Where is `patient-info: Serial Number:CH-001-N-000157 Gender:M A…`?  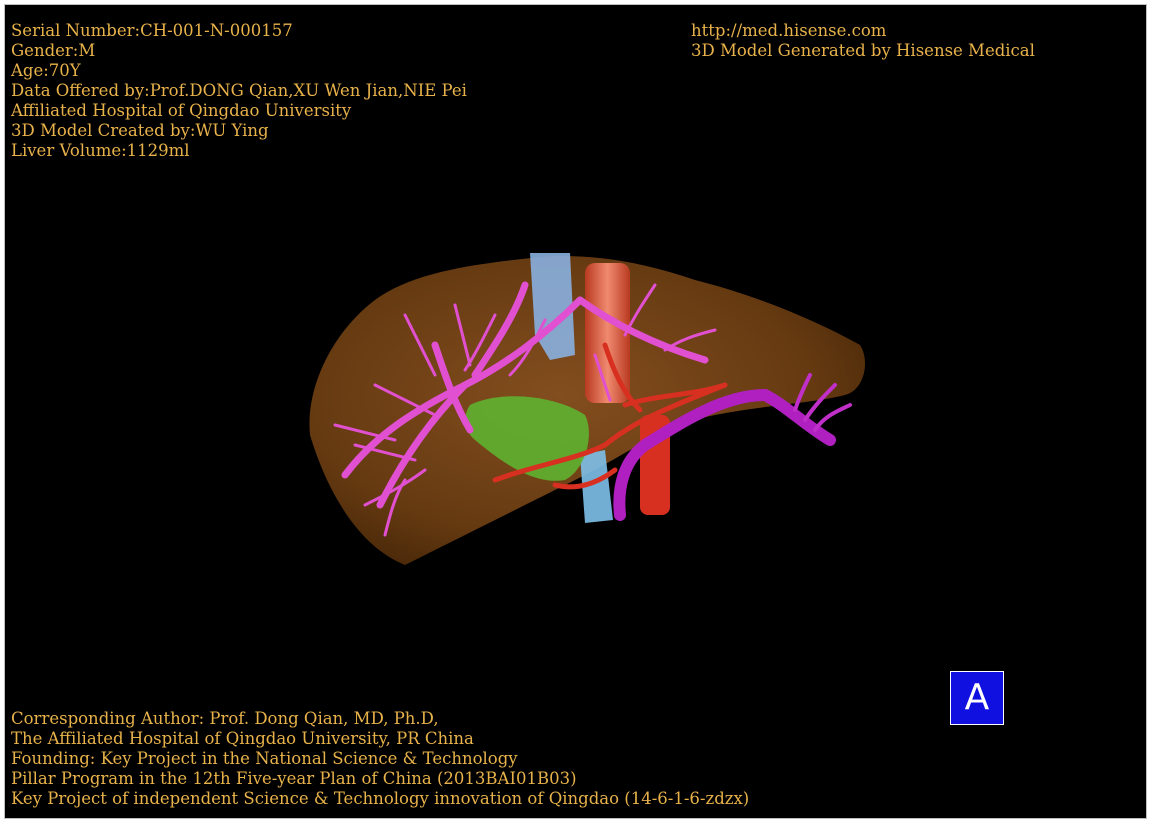 patient-info: Serial Number:CH-001-N-000157 Gender:M A… is located at coordinates (239, 91).